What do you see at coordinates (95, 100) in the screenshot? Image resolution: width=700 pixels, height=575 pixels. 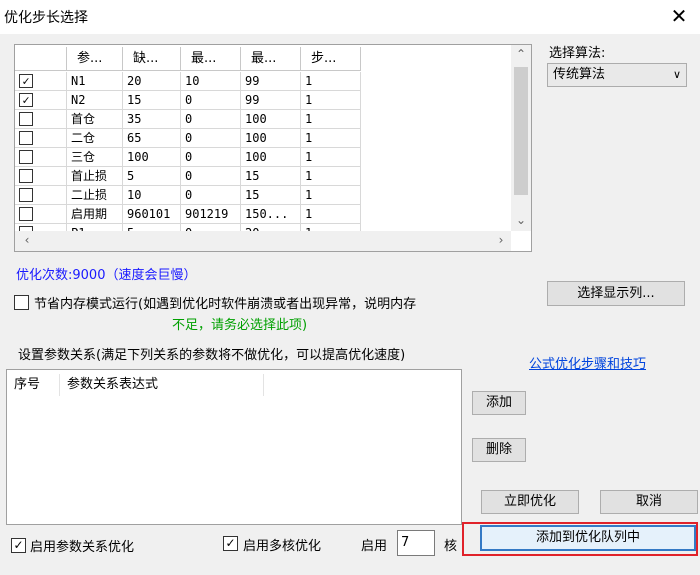 I see `table-cell: N2` at bounding box center [95, 100].